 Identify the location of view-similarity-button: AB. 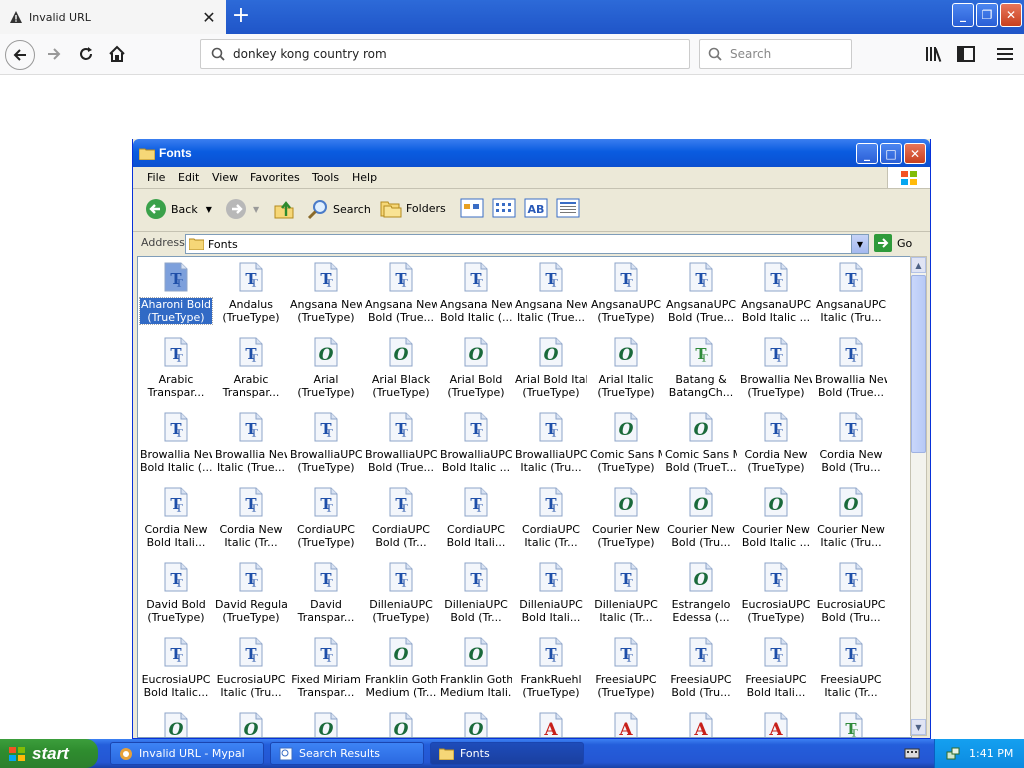
(536, 208).